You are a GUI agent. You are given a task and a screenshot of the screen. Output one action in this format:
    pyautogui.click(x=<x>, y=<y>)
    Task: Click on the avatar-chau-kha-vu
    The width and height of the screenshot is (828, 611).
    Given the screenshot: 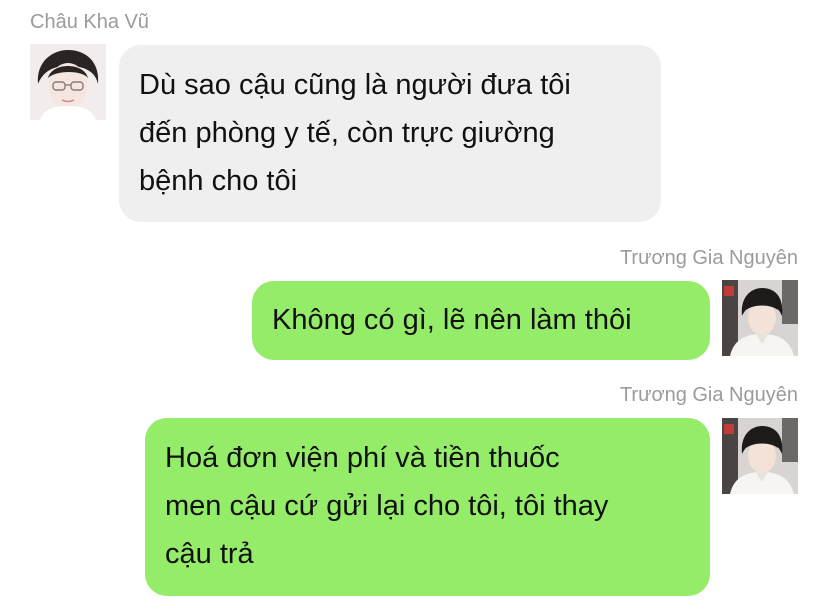 What is the action you would take?
    pyautogui.click(x=68, y=82)
    